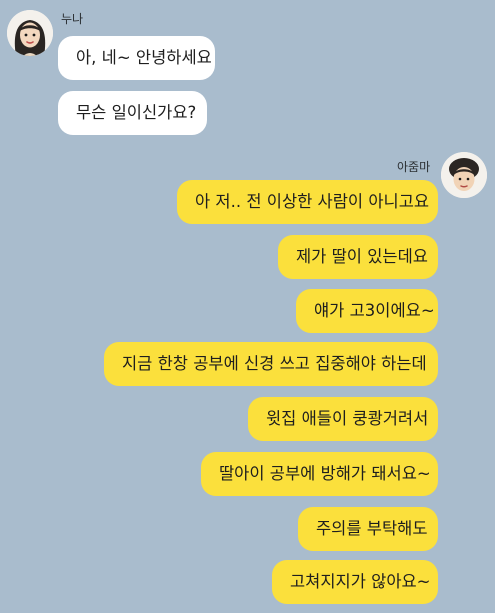  I want to click on avatar-left, so click(30, 33).